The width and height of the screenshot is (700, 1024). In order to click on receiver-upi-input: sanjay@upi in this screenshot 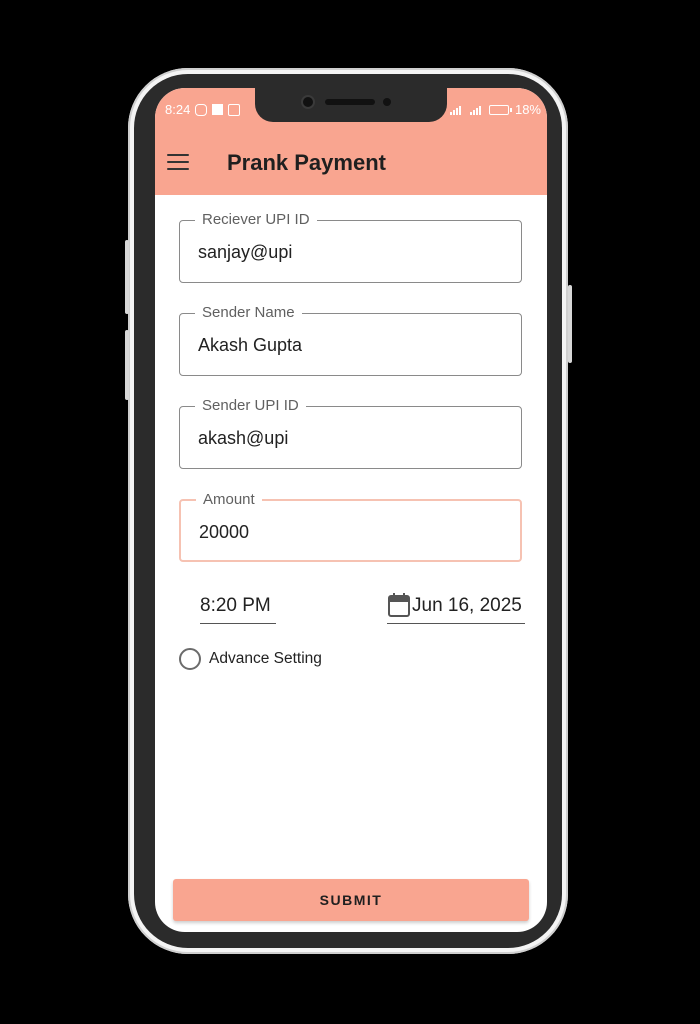, I will do `click(348, 252)`.